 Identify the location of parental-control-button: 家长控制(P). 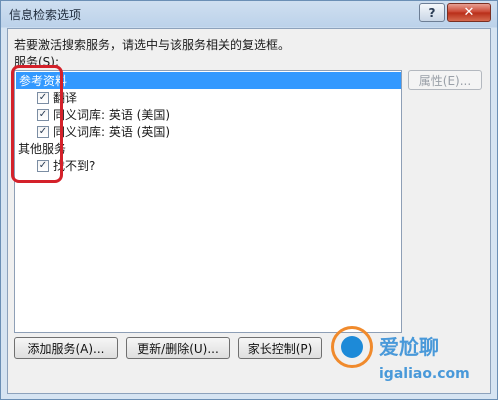
(280, 348).